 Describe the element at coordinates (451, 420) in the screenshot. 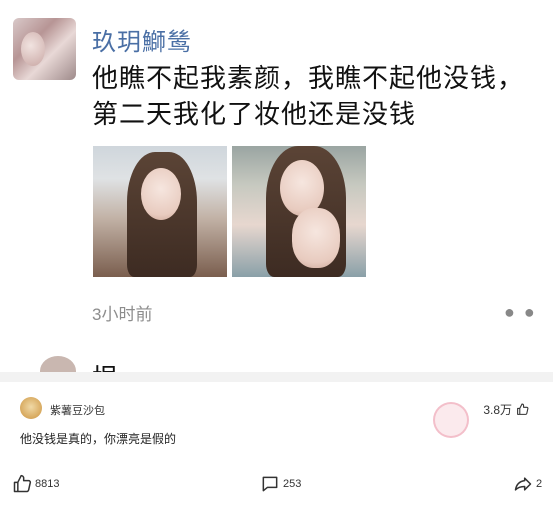

I see `stamp-icon` at that location.